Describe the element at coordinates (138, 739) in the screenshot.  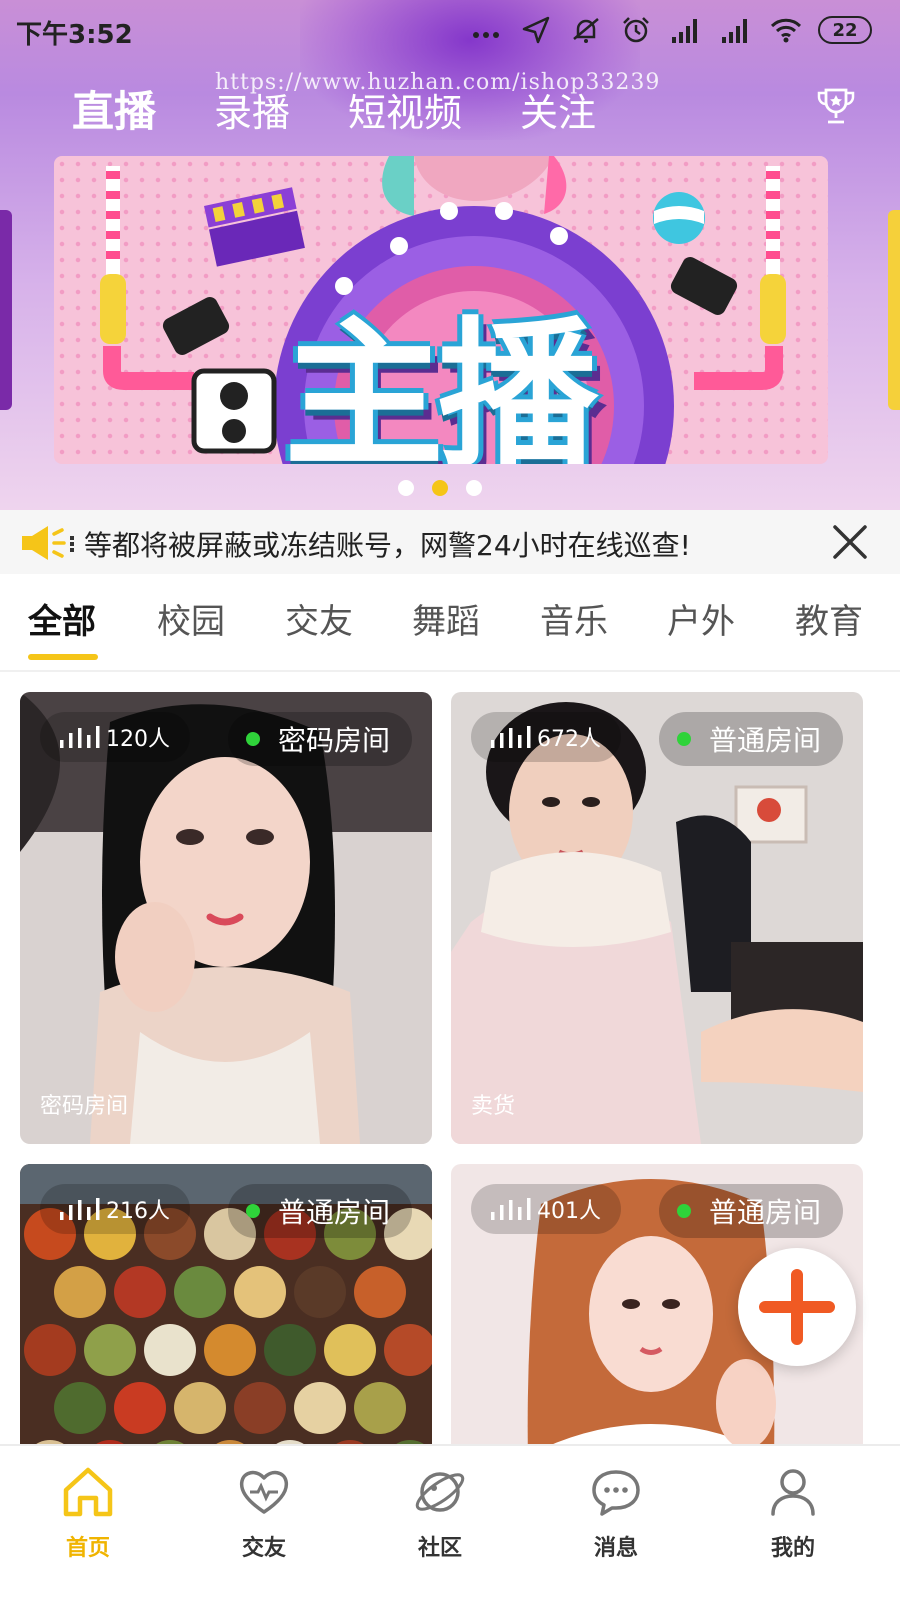
I see `viewer-count-text: 120人` at that location.